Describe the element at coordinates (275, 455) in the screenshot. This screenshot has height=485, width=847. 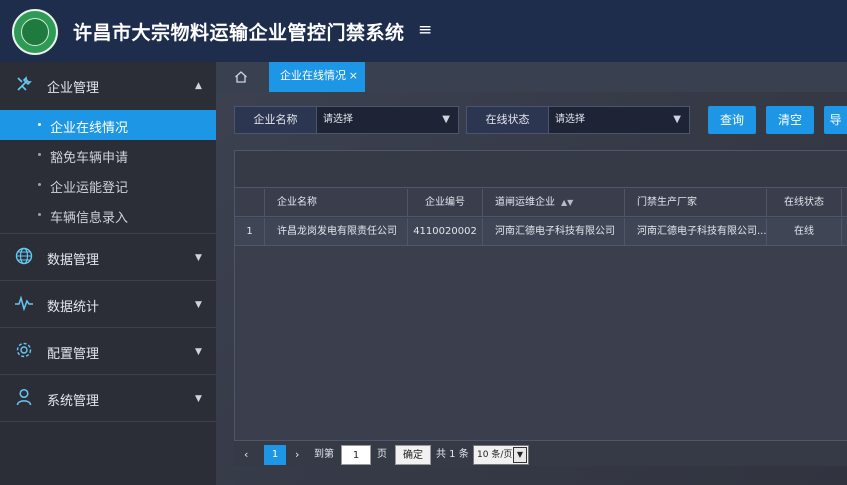
I see `page-button-current: 1` at that location.